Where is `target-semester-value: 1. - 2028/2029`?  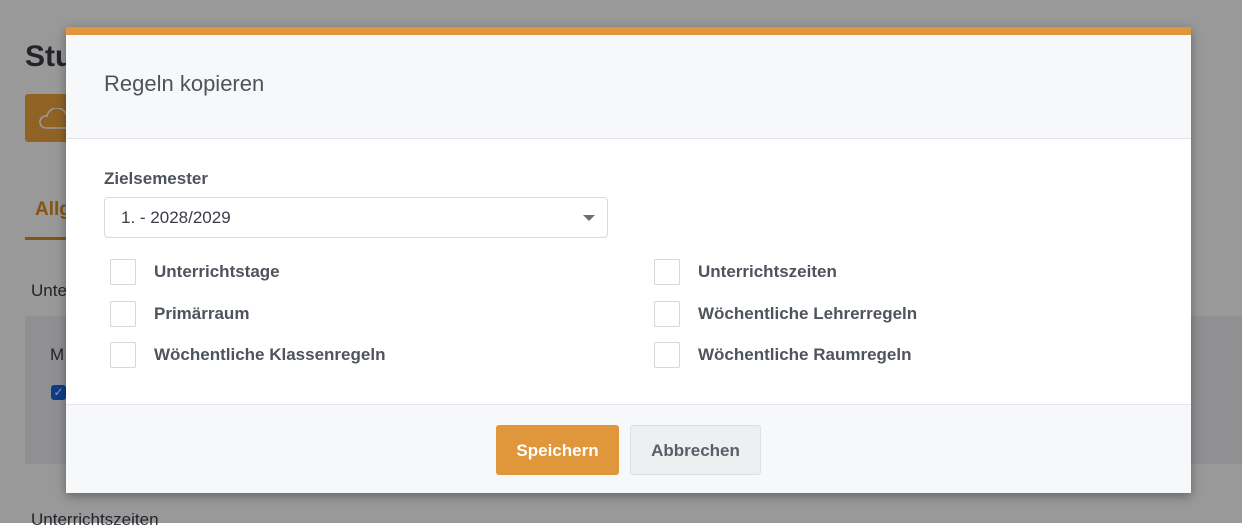
target-semester-value: 1. - 2028/2029 is located at coordinates (176, 217).